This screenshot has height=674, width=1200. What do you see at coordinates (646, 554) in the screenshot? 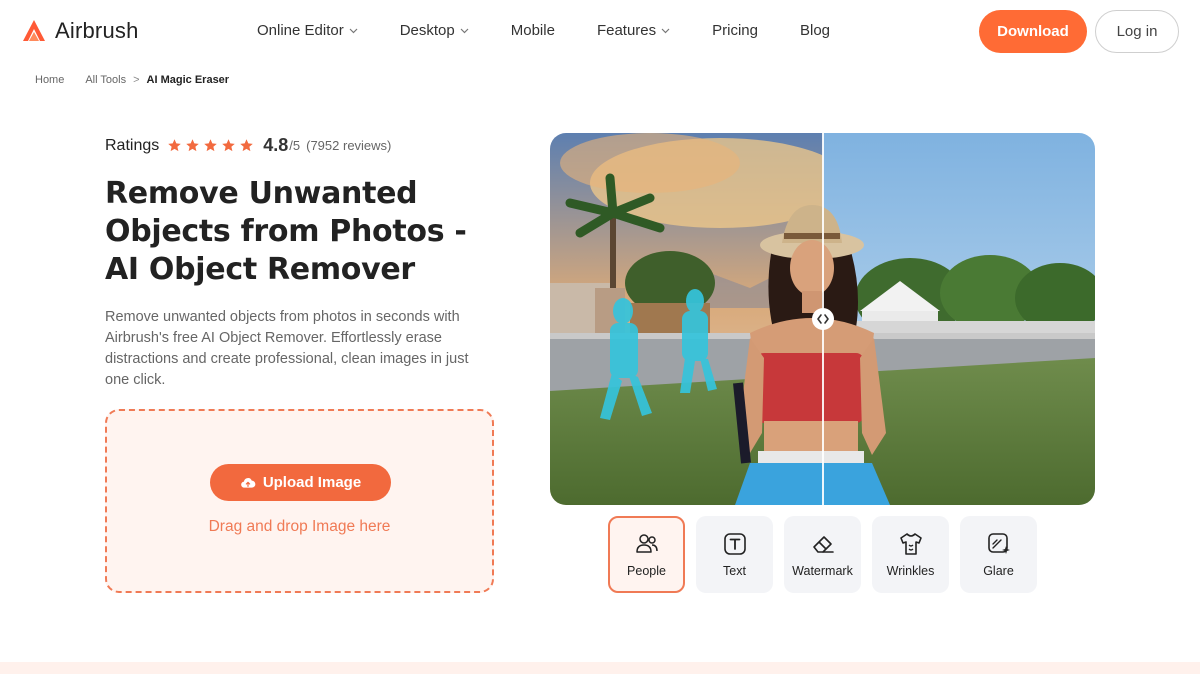
I see `tool-people: People` at bounding box center [646, 554].